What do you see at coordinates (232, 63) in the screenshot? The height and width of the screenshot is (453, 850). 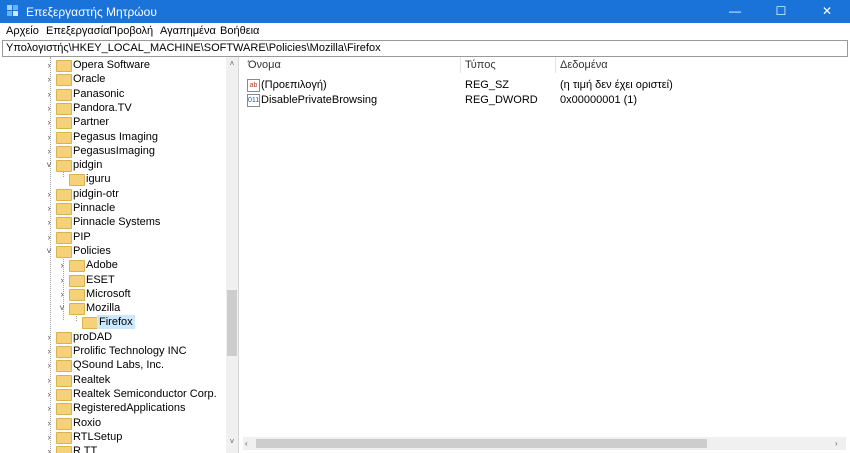 I see `scroll-up-icon: ˄` at bounding box center [232, 63].